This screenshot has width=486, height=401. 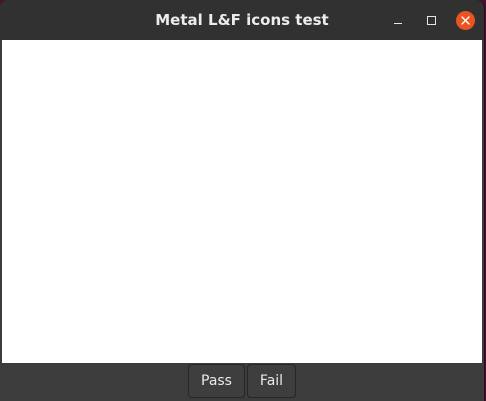 I want to click on fail-button: Fail, so click(x=271, y=381).